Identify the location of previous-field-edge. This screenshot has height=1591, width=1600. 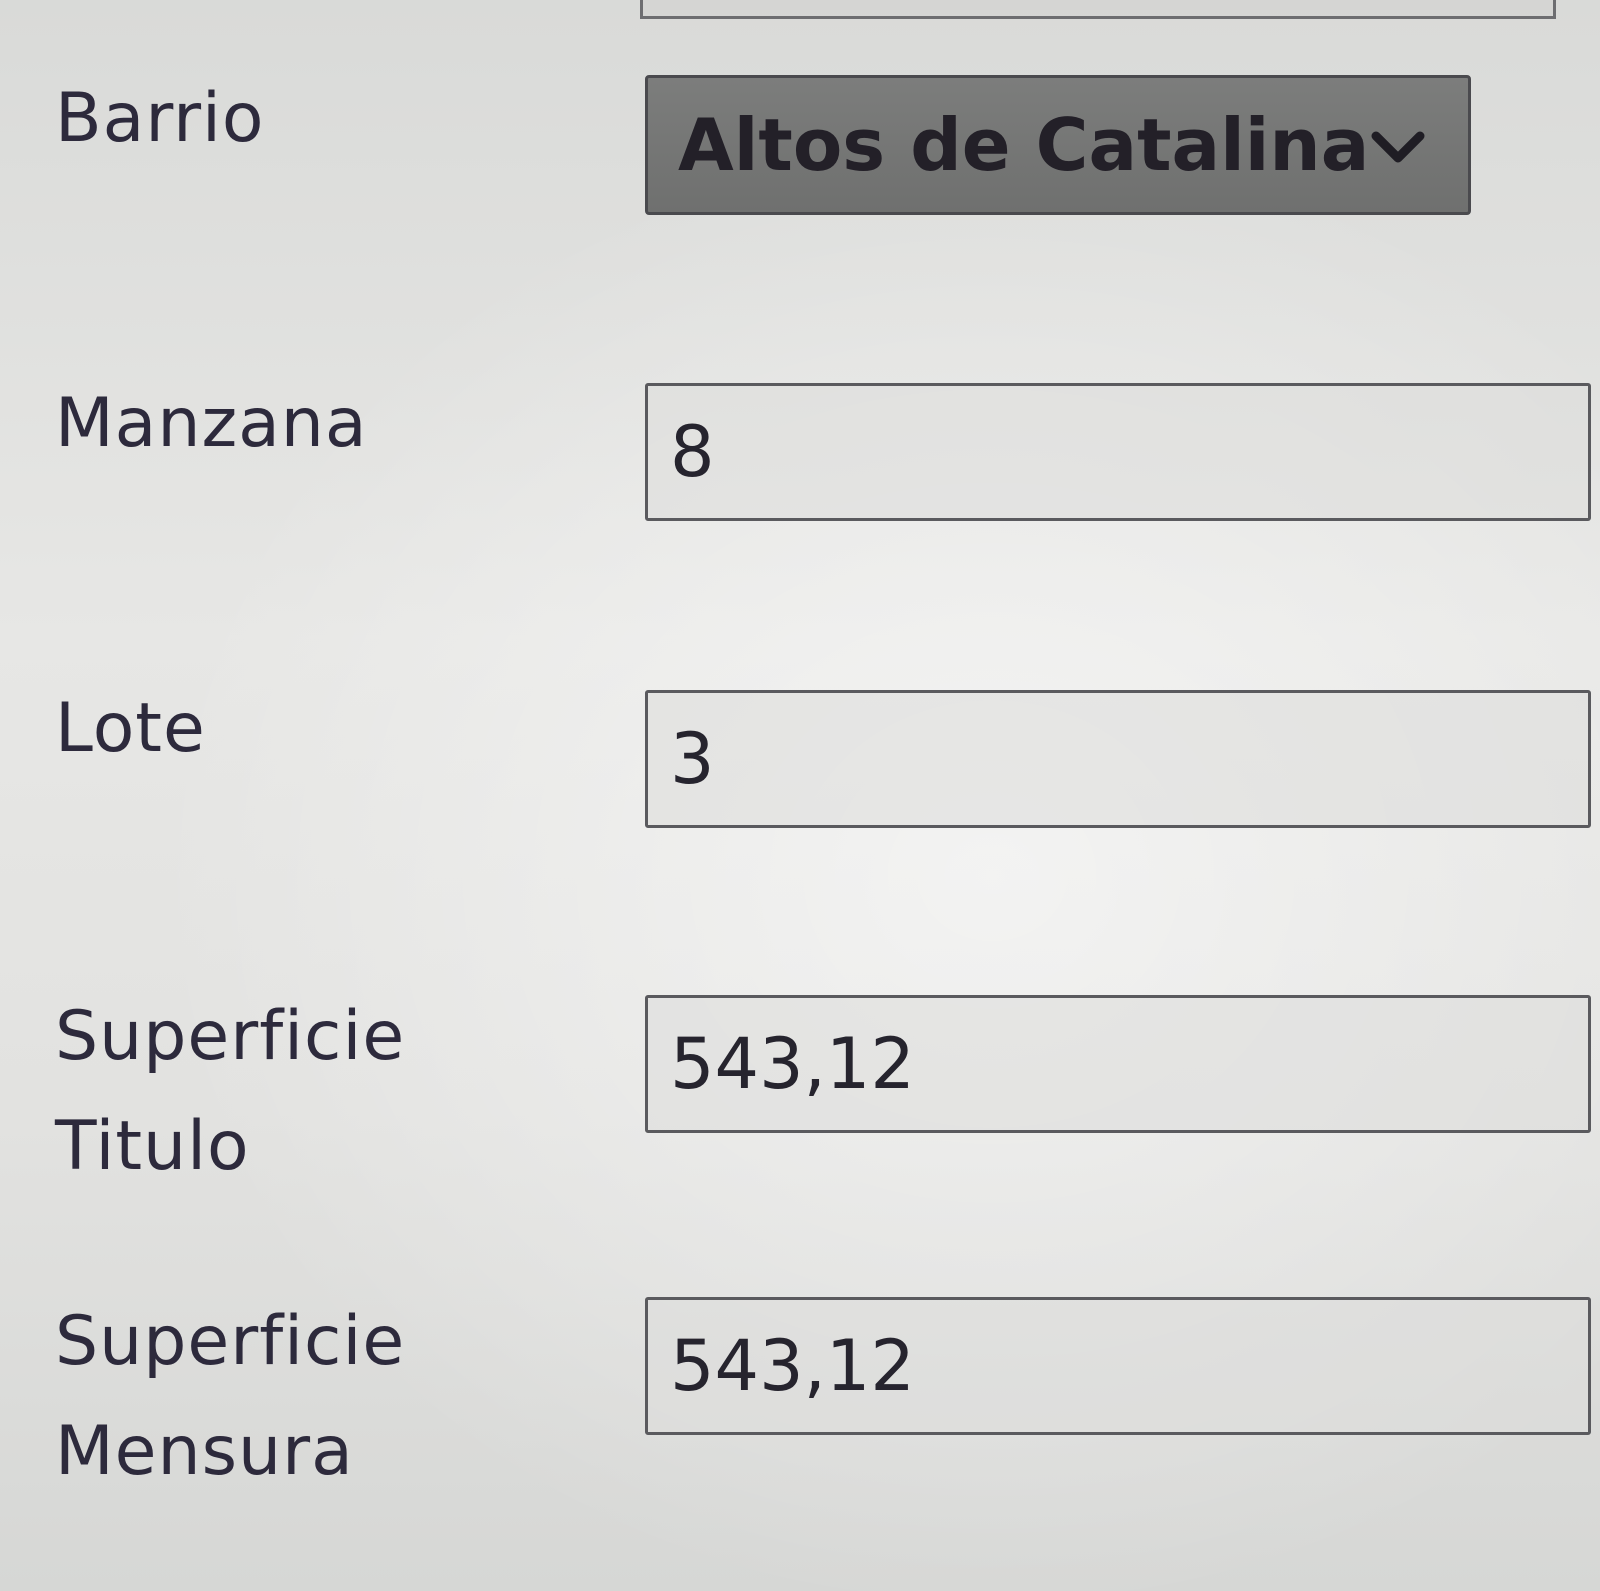
(1098, 9).